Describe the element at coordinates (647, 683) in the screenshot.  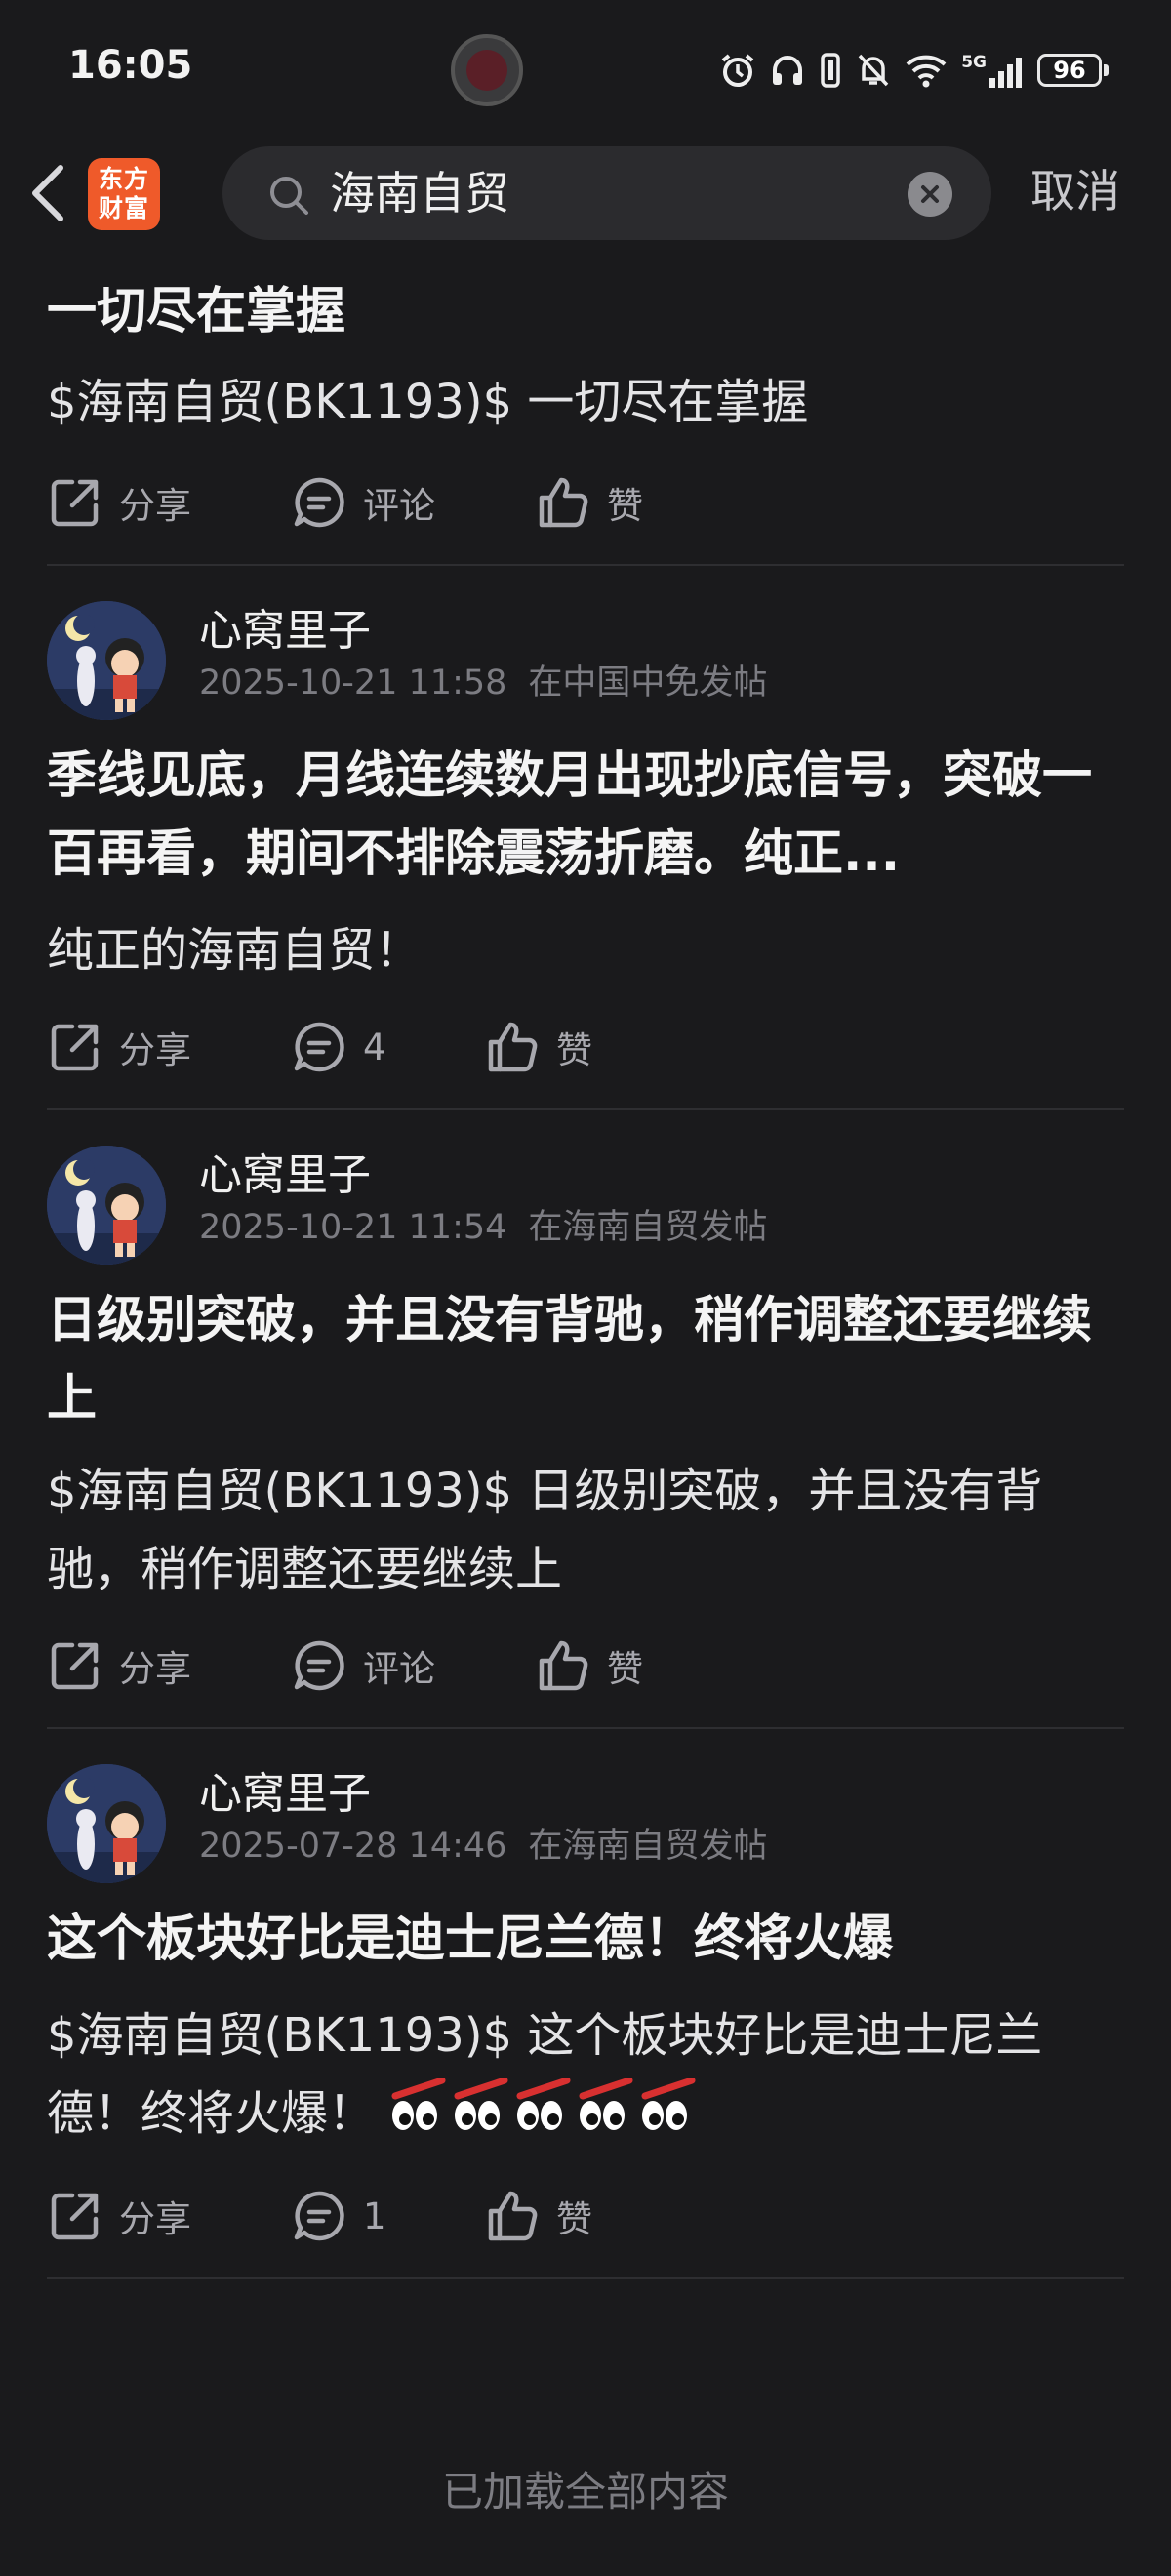
I see `post-location: 在中国中免发帖` at that location.